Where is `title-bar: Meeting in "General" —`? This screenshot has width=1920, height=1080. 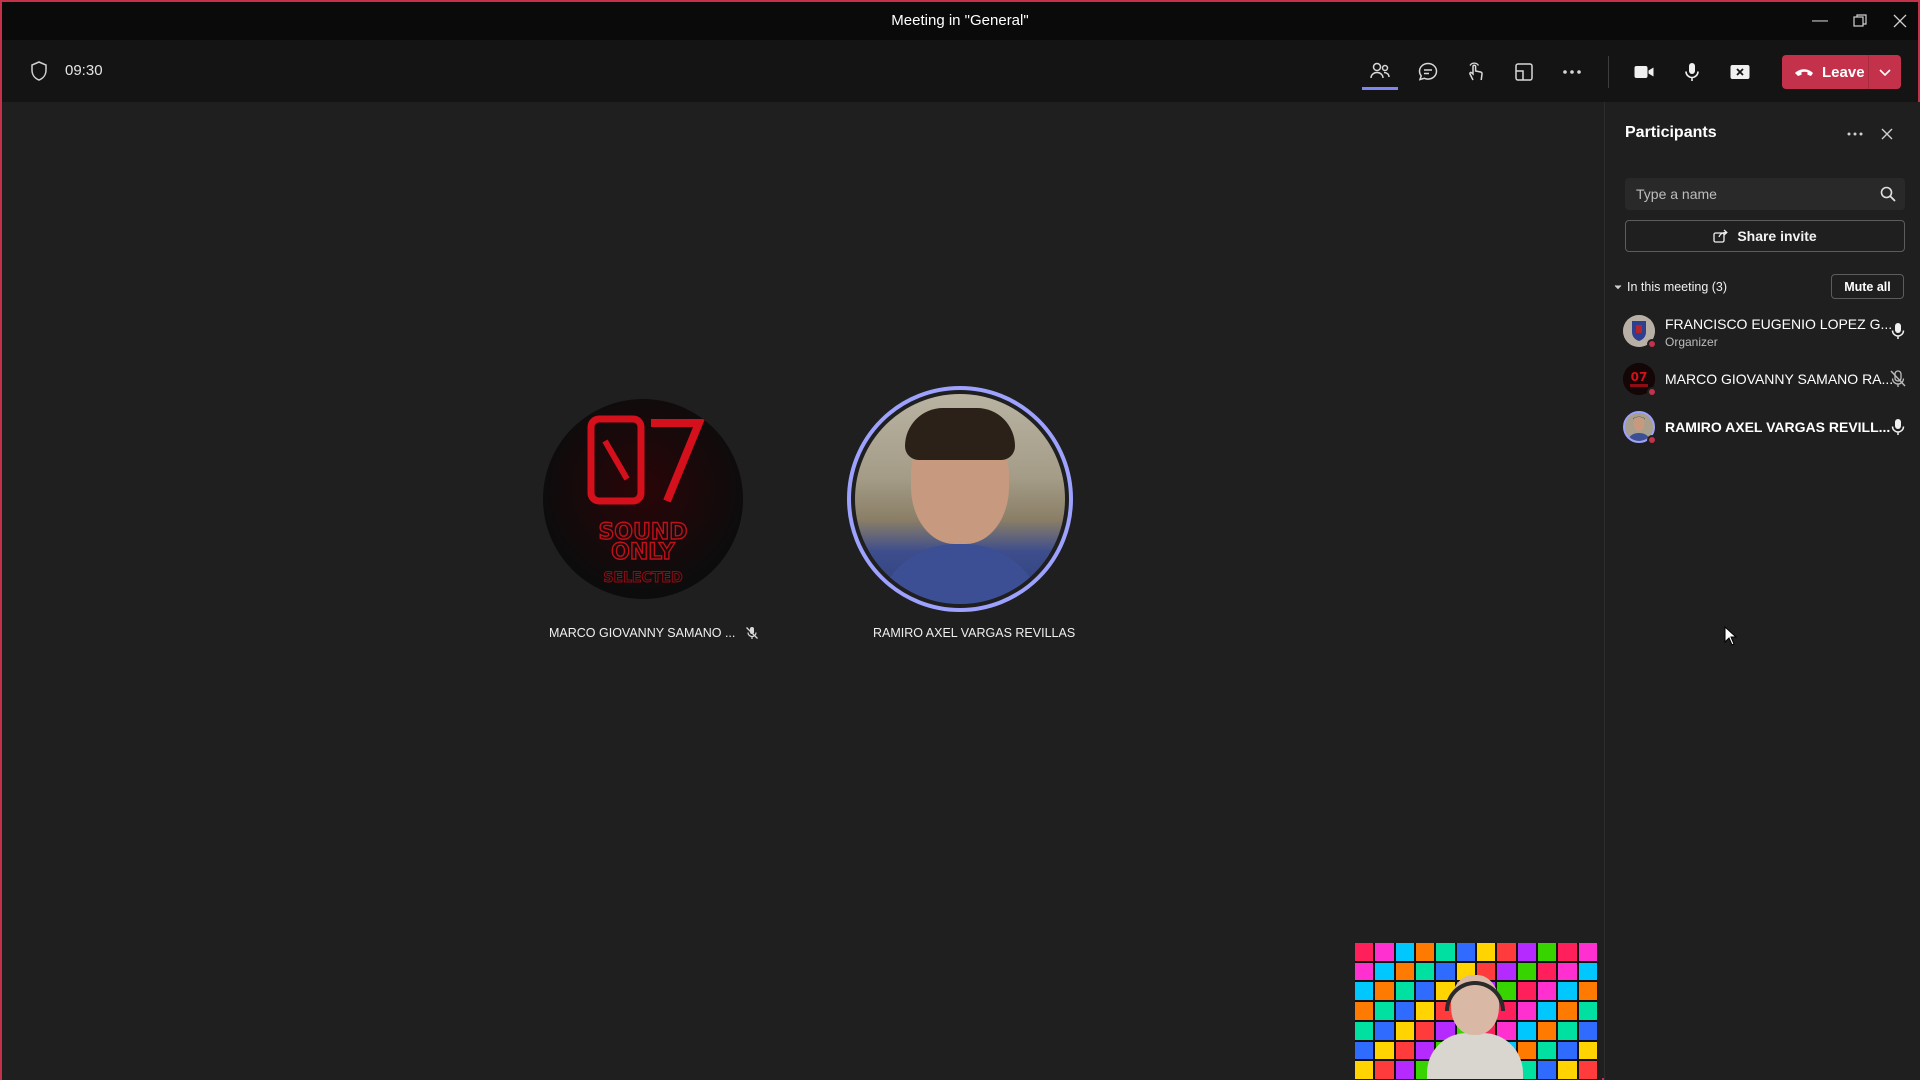 title-bar: Meeting in "General" — is located at coordinates (960, 21).